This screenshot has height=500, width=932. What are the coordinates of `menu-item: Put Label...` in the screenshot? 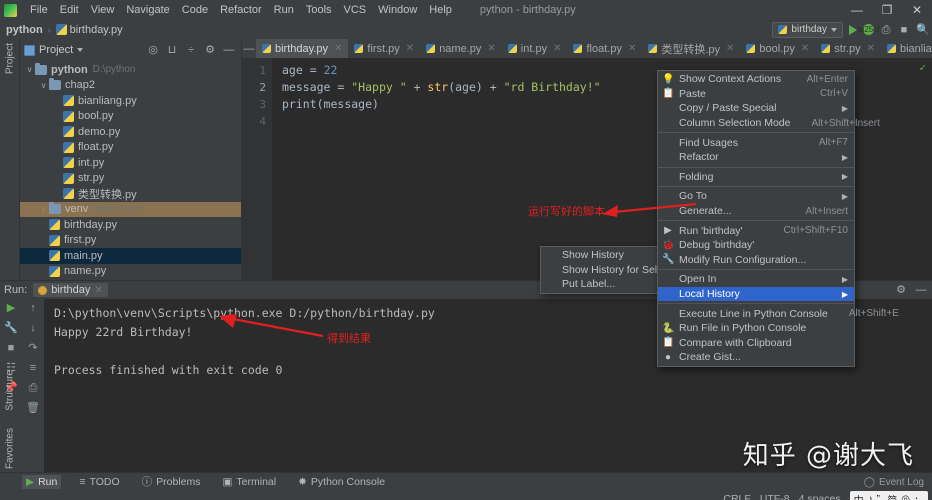 It's located at (600, 284).